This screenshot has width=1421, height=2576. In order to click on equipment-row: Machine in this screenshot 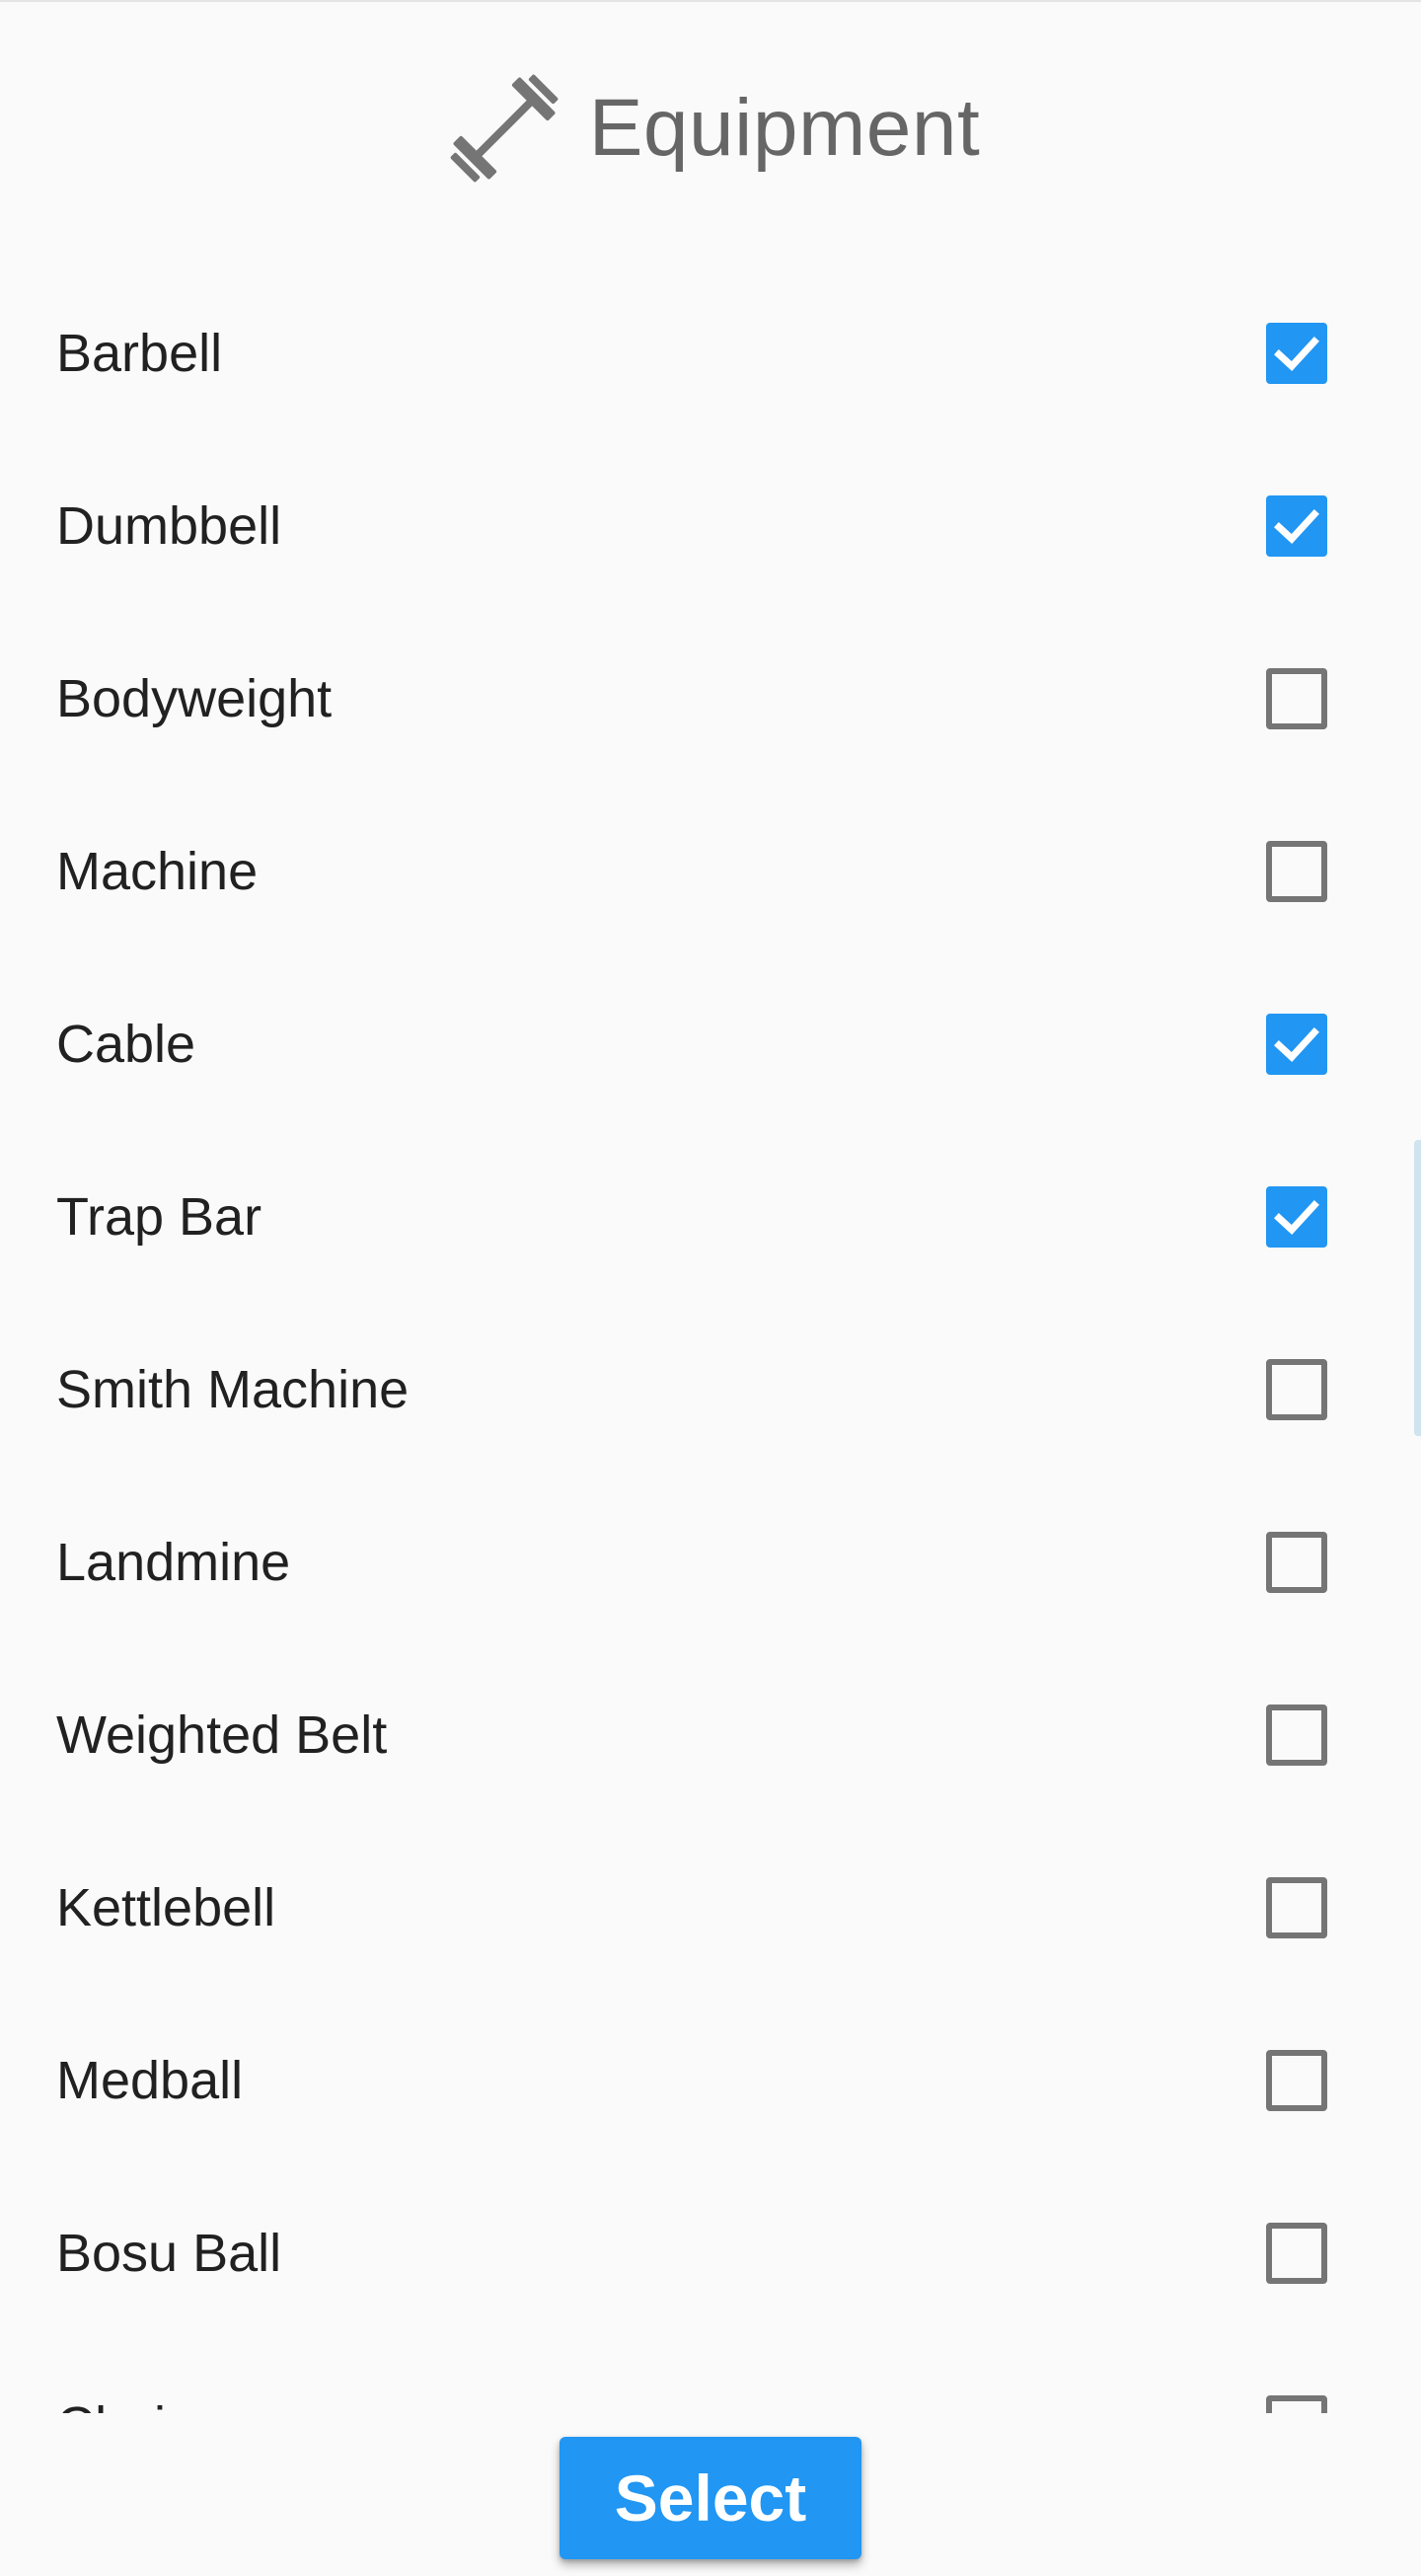, I will do `click(710, 871)`.